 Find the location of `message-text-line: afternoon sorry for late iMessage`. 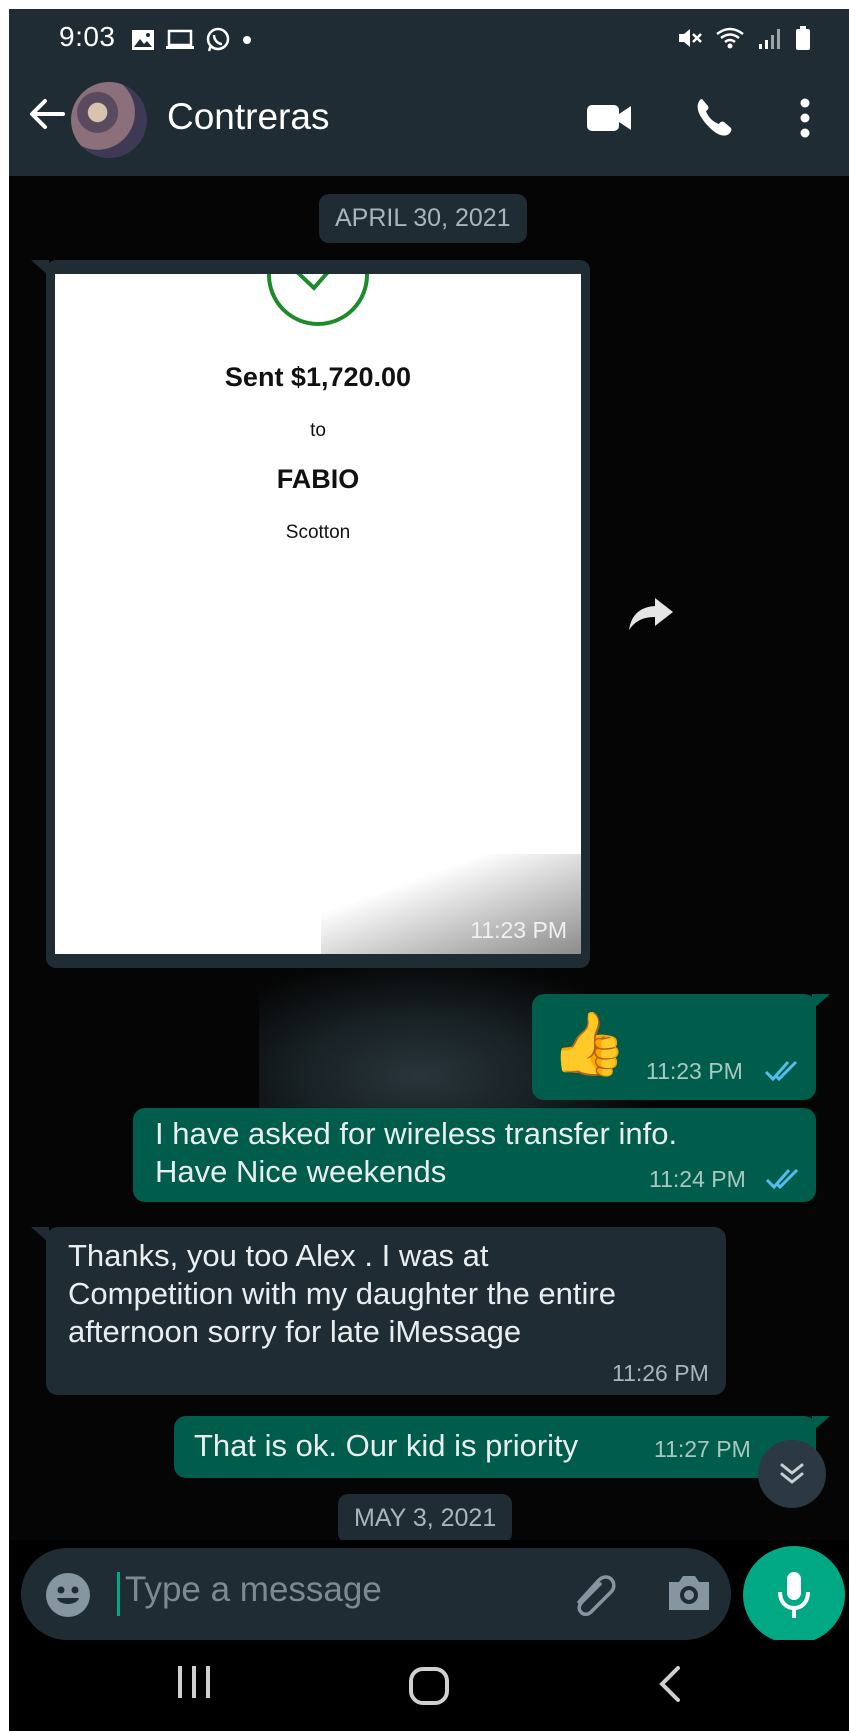

message-text-line: afternoon sorry for late iMessage is located at coordinates (295, 1331).